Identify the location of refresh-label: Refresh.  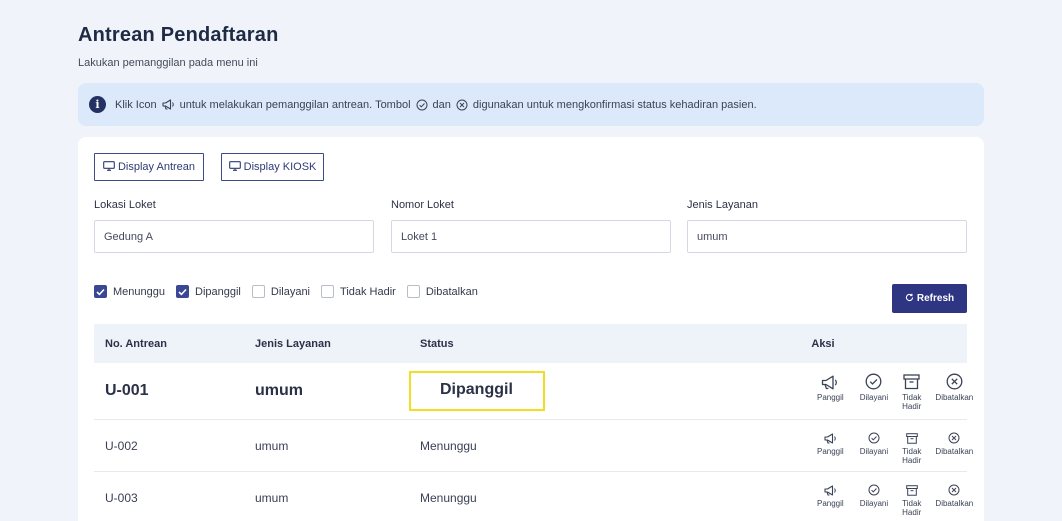
(935, 298).